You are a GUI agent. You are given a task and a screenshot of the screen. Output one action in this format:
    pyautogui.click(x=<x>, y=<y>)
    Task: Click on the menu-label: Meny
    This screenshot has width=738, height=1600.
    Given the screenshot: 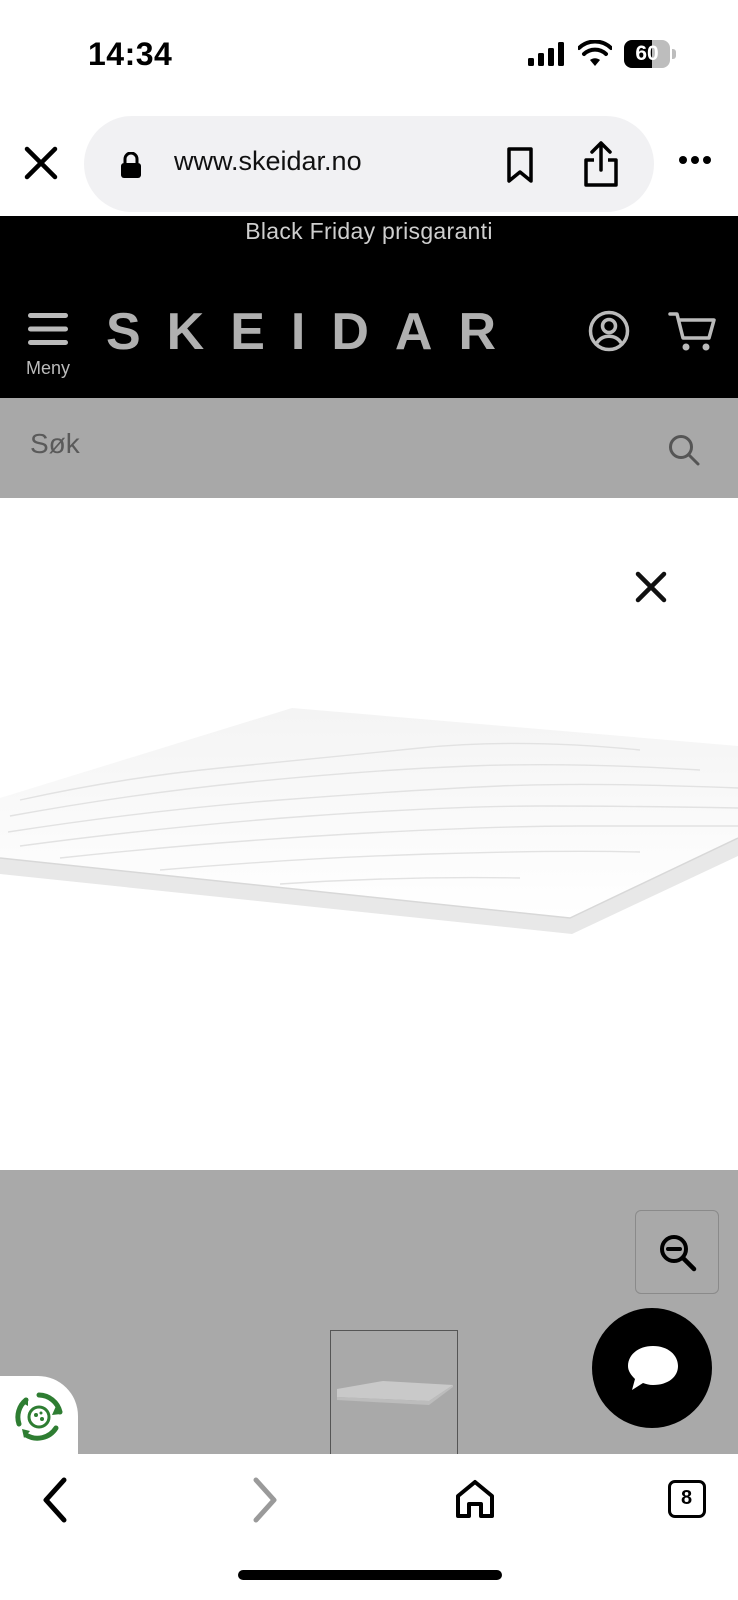 What is the action you would take?
    pyautogui.click(x=48, y=368)
    